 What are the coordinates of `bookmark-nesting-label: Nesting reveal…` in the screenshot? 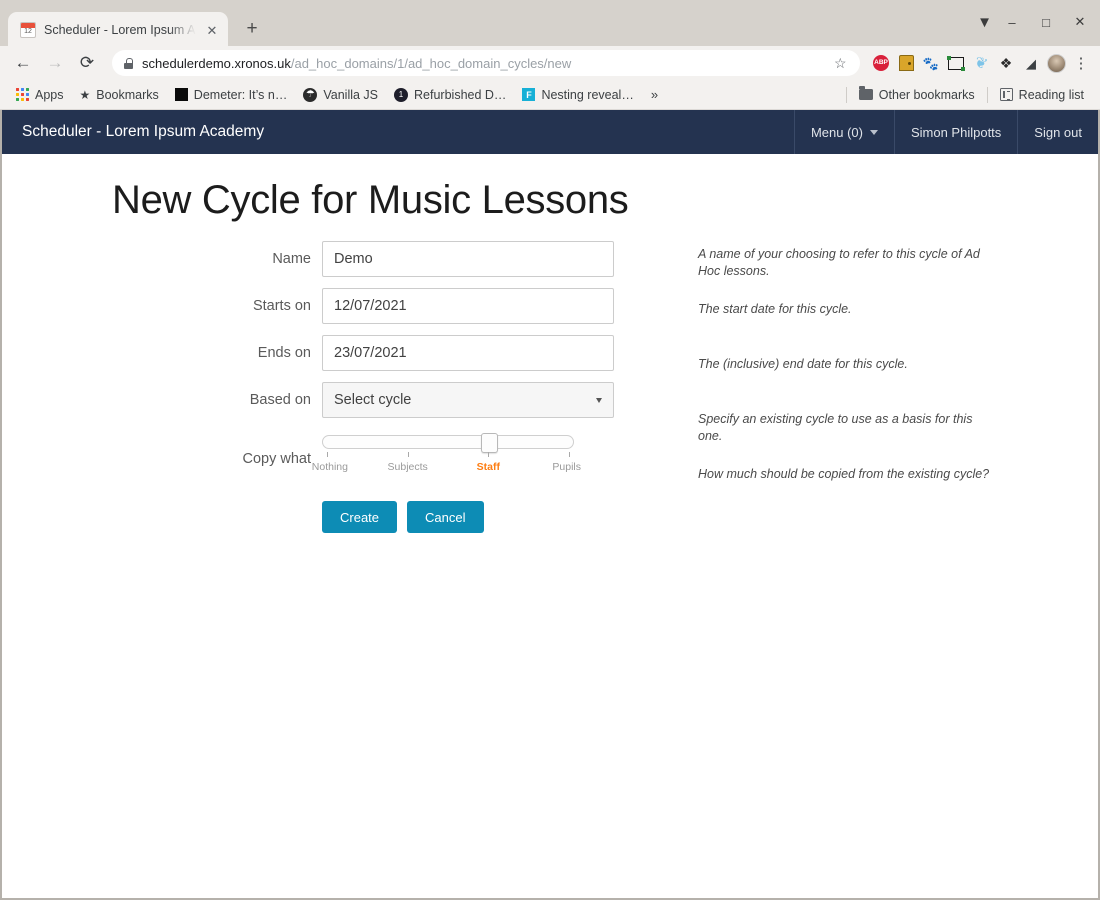 It's located at (587, 94).